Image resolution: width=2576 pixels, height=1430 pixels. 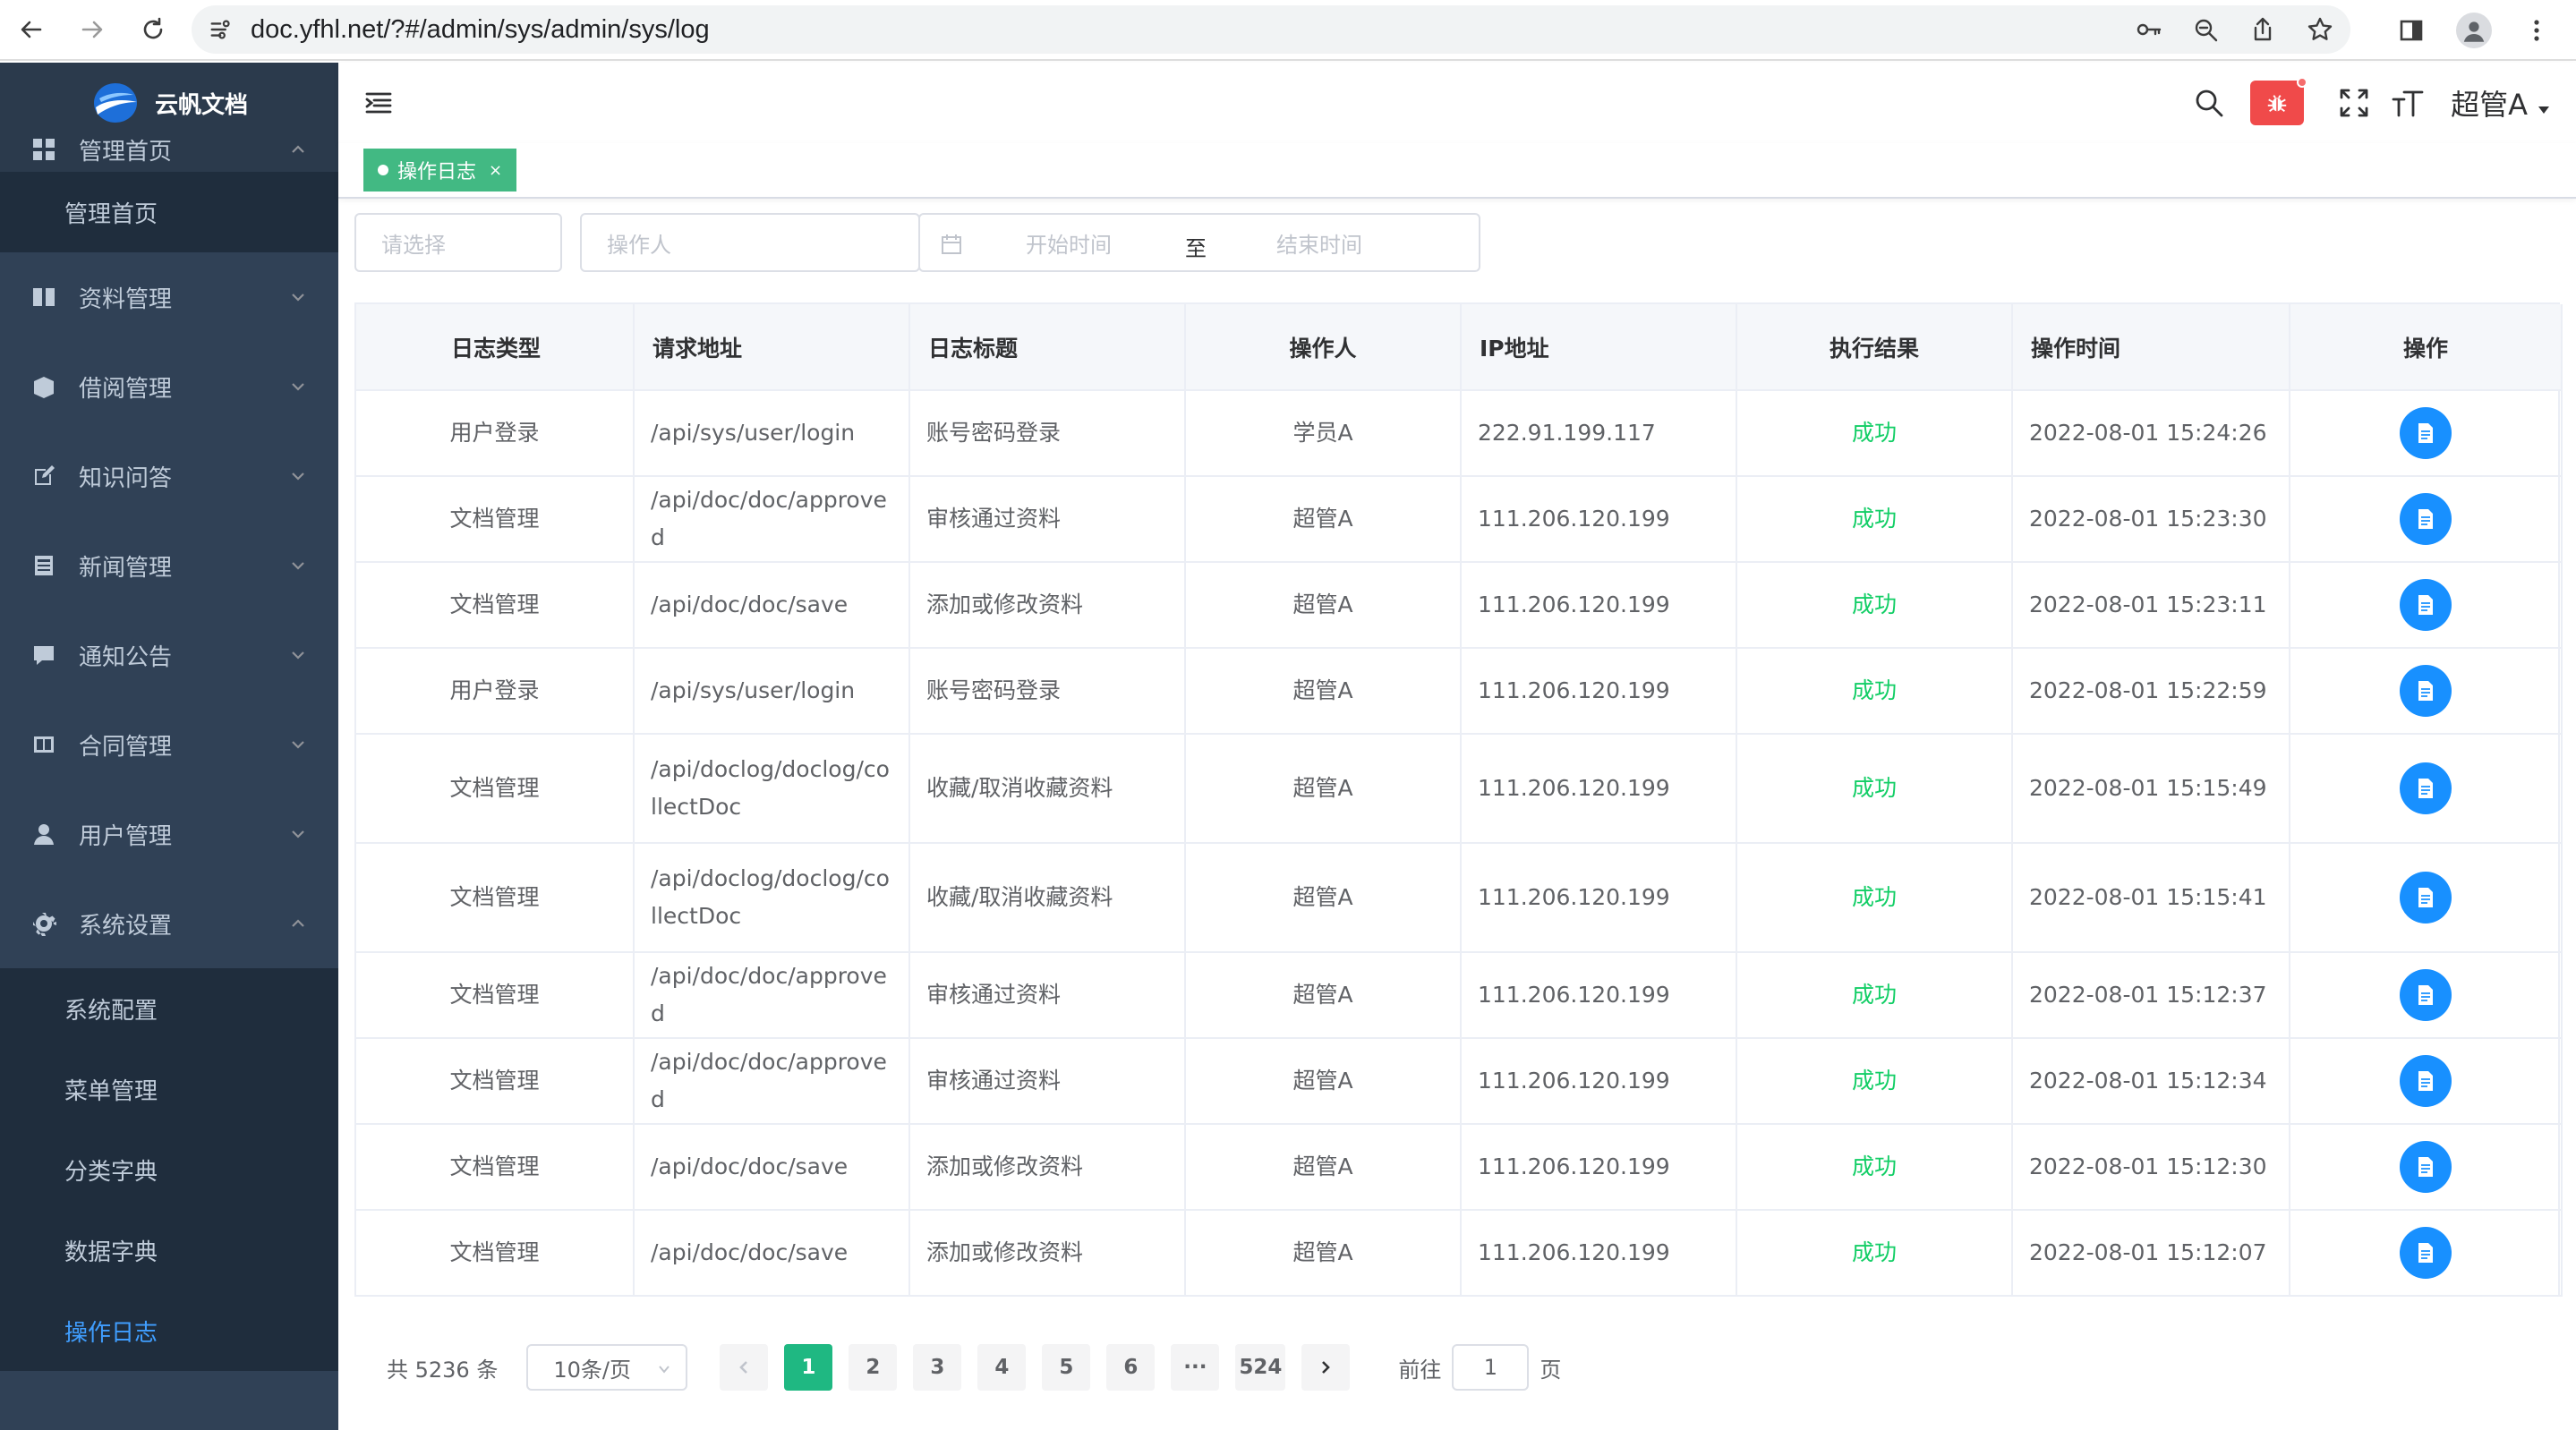 What do you see at coordinates (750, 243) in the screenshot?
I see `operator-input: 操作人` at bounding box center [750, 243].